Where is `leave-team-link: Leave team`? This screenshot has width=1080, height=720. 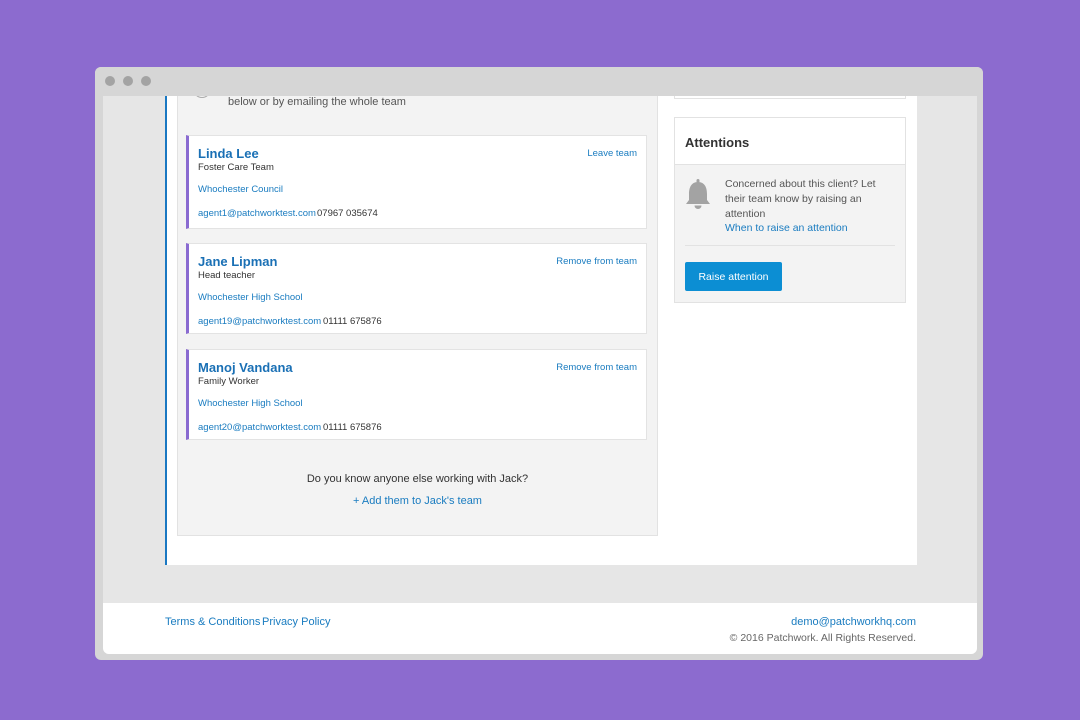 leave-team-link: Leave team is located at coordinates (612, 153).